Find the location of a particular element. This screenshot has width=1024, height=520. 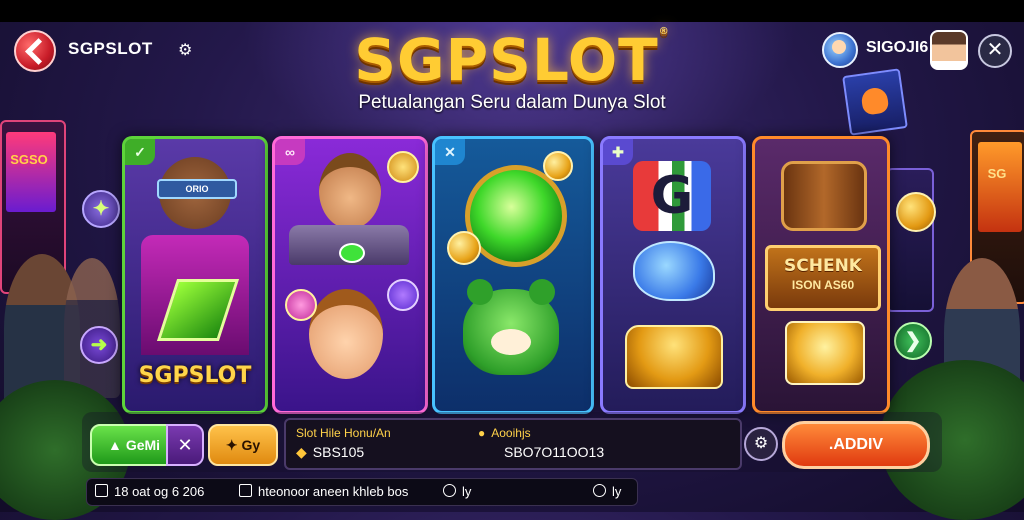

orb-icon is located at coordinates (403, 295).